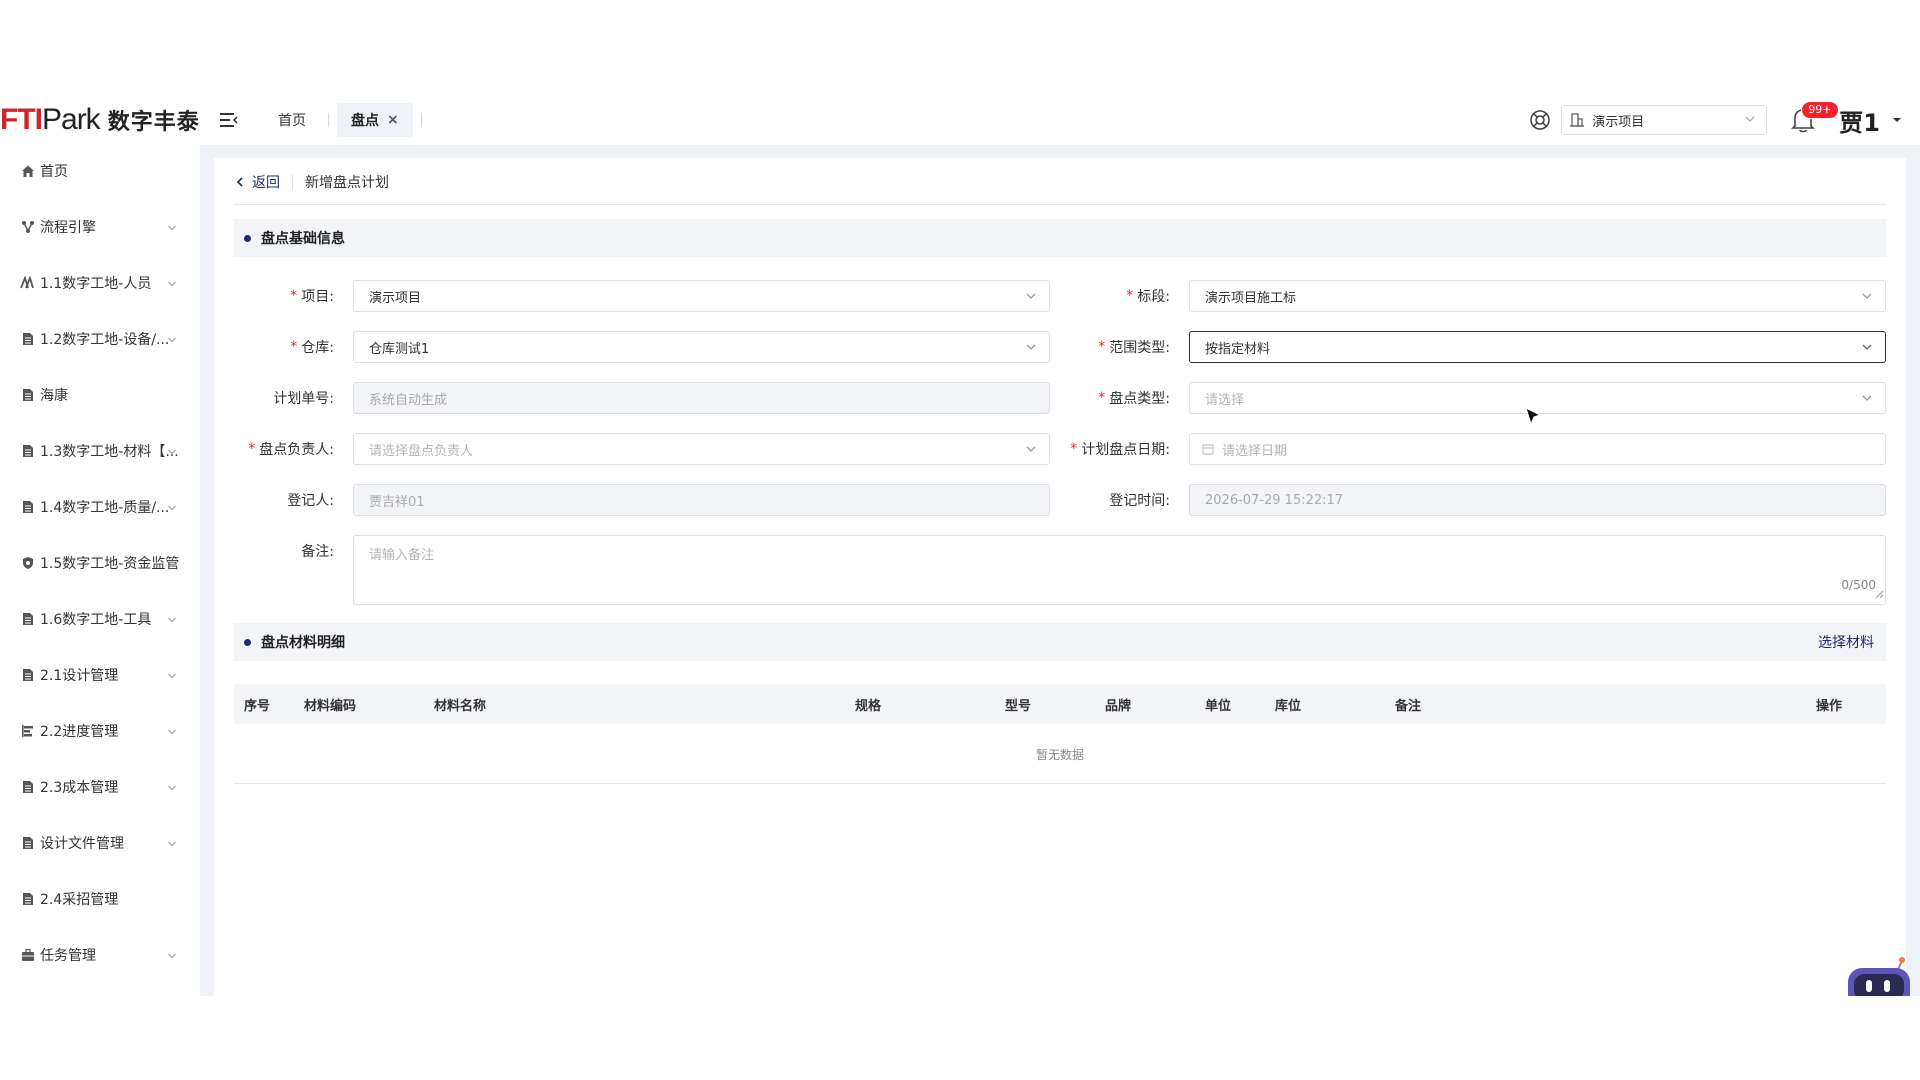  I want to click on scope-type-select-value: 按指定材料, so click(1238, 349).